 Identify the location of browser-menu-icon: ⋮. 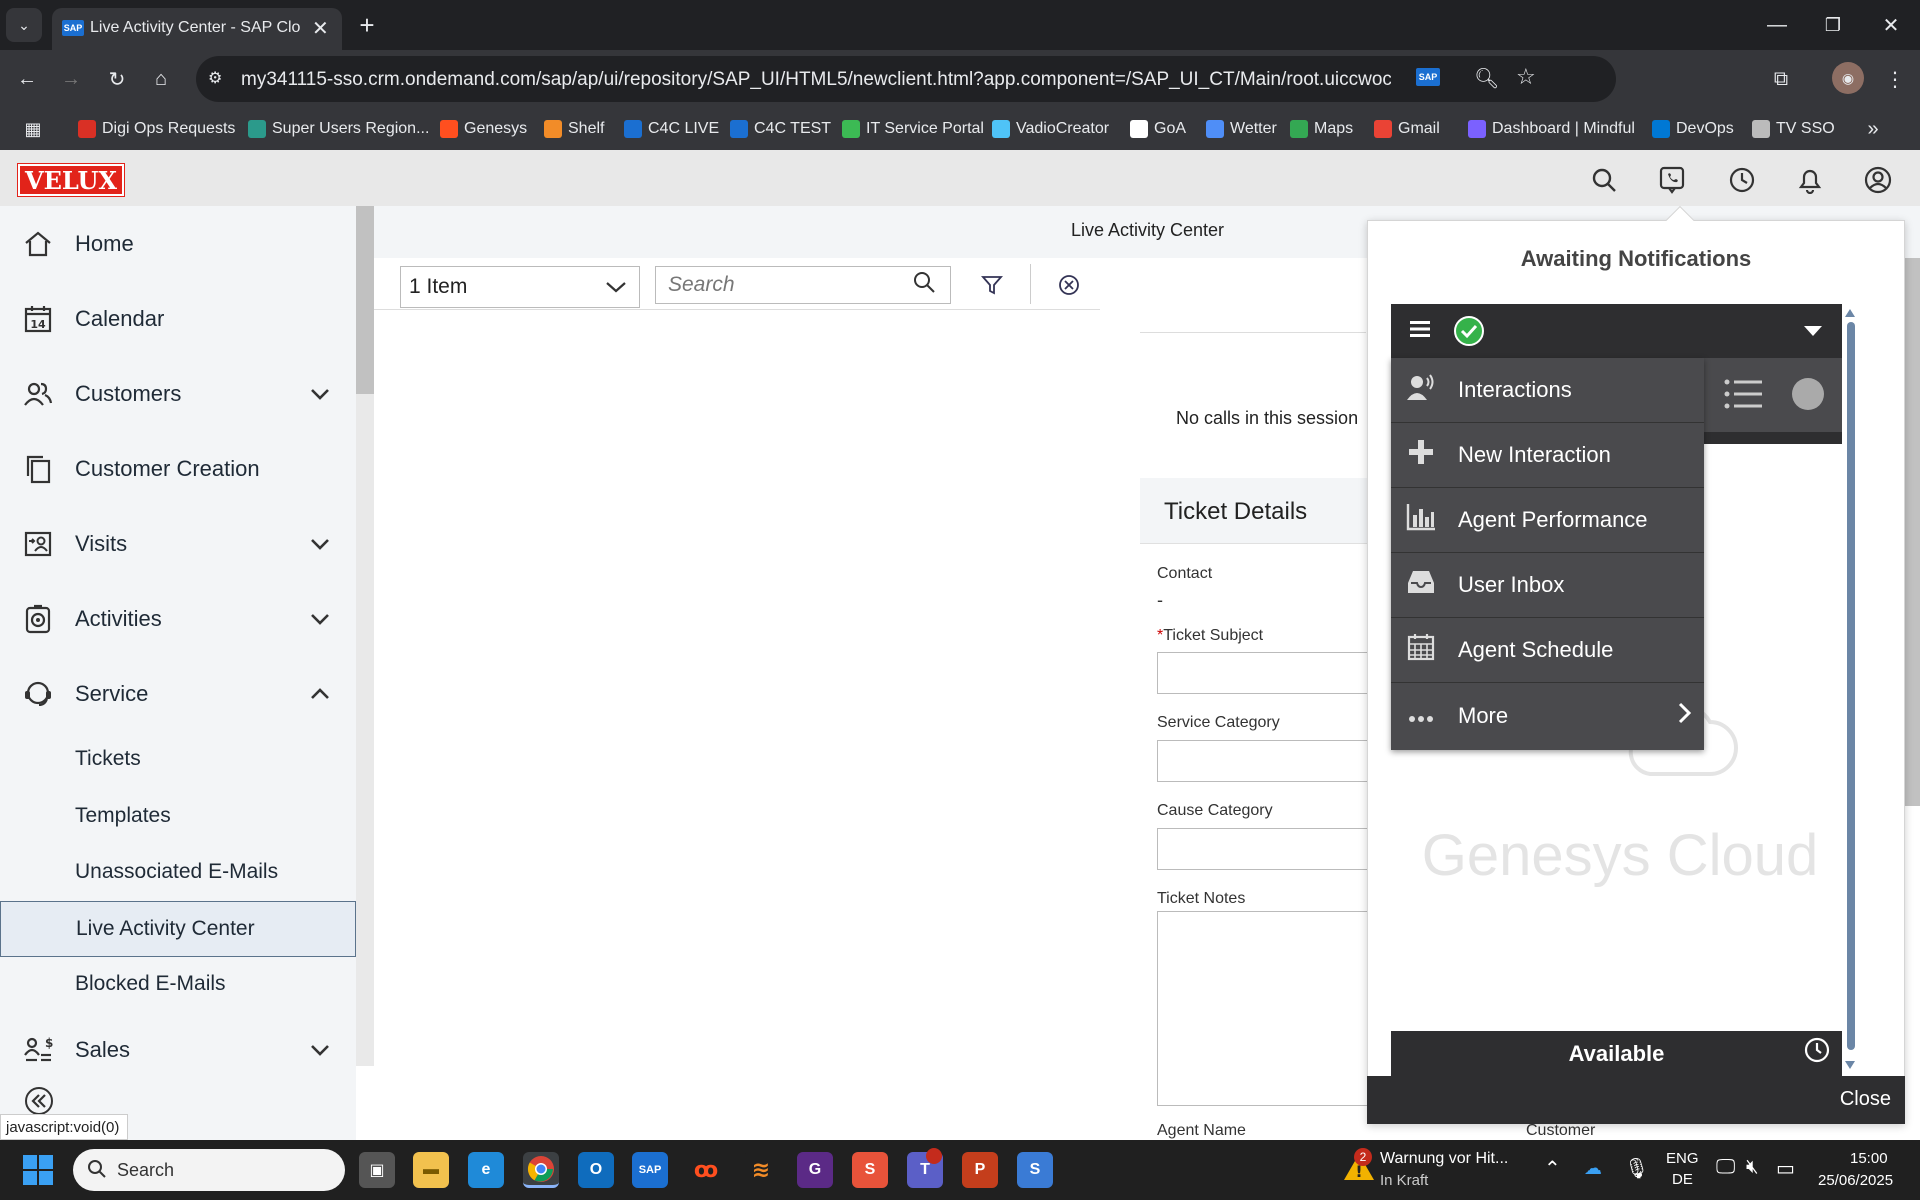
(1895, 79).